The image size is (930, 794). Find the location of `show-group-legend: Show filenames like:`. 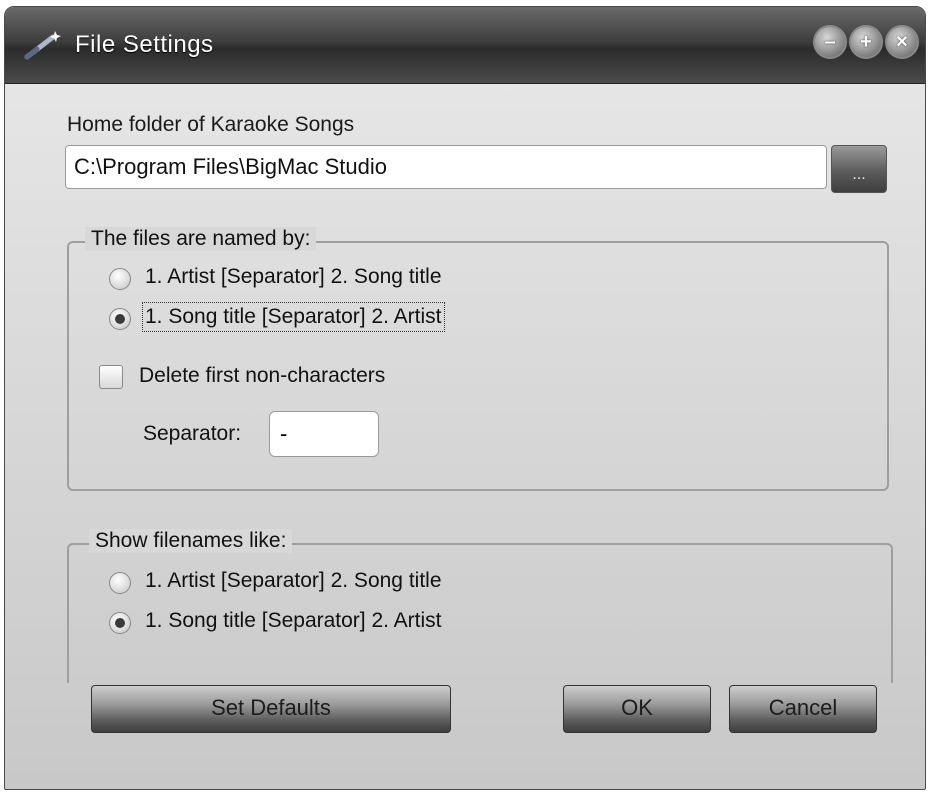

show-group-legend: Show filenames like: is located at coordinates (191, 541).